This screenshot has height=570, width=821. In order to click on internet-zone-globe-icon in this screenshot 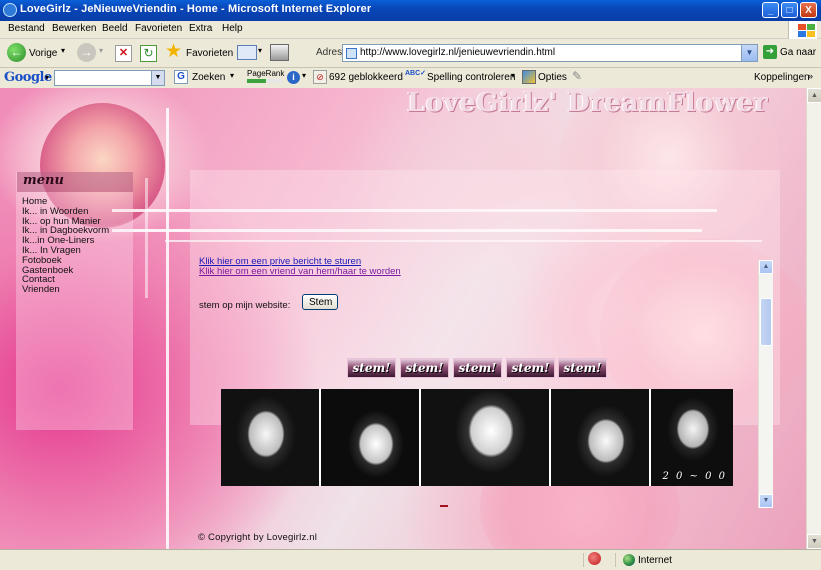, I will do `click(629, 560)`.